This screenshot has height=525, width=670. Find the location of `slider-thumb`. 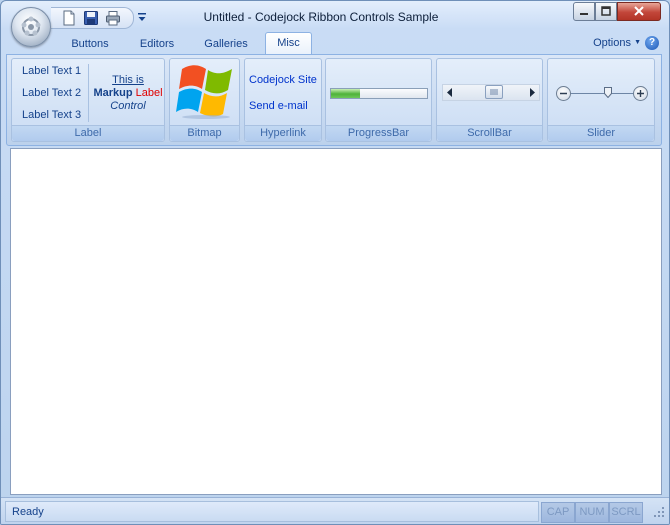

slider-thumb is located at coordinates (608, 92).